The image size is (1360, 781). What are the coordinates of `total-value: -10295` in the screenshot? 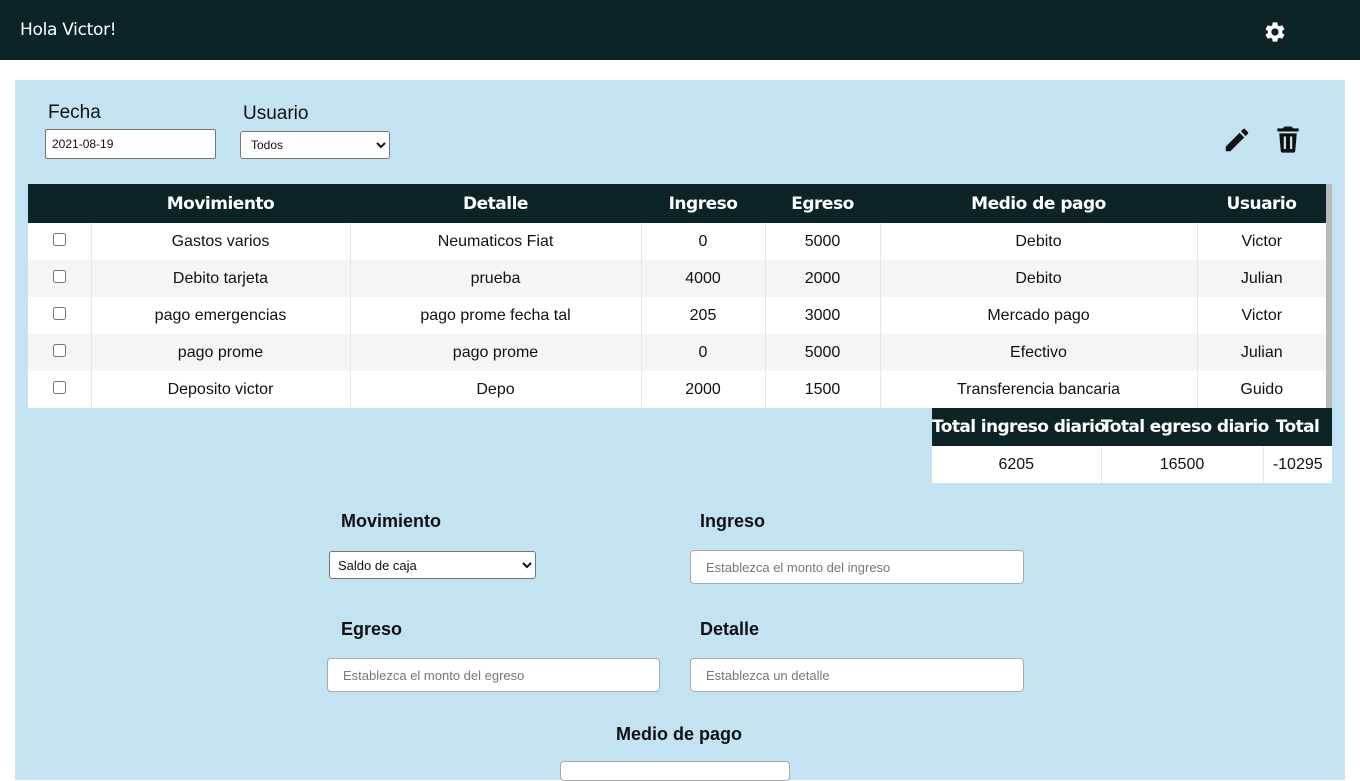 It's located at (1297, 464).